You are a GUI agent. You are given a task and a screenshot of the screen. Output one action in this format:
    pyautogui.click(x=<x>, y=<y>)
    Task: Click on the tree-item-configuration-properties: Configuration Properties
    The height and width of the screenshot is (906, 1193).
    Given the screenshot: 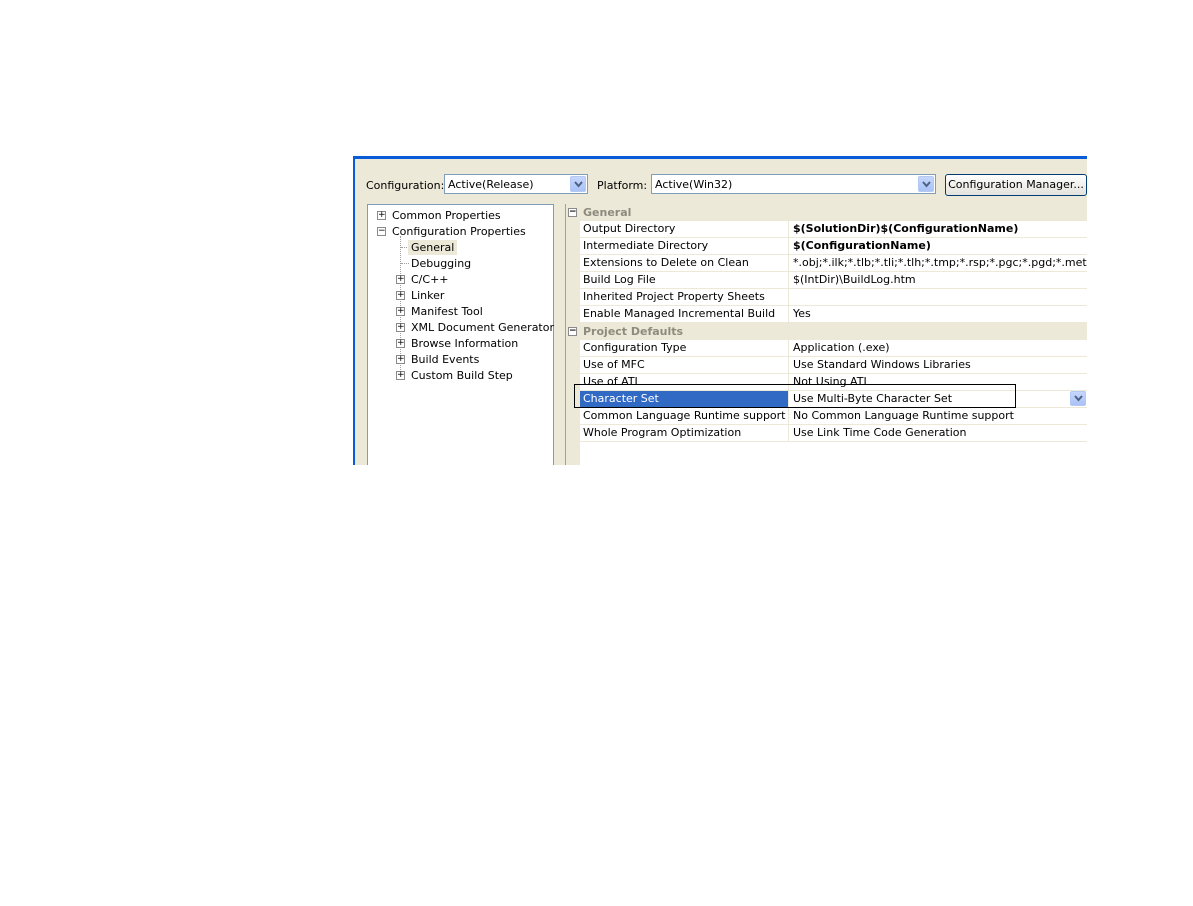 What is the action you would take?
    pyautogui.click(x=459, y=231)
    